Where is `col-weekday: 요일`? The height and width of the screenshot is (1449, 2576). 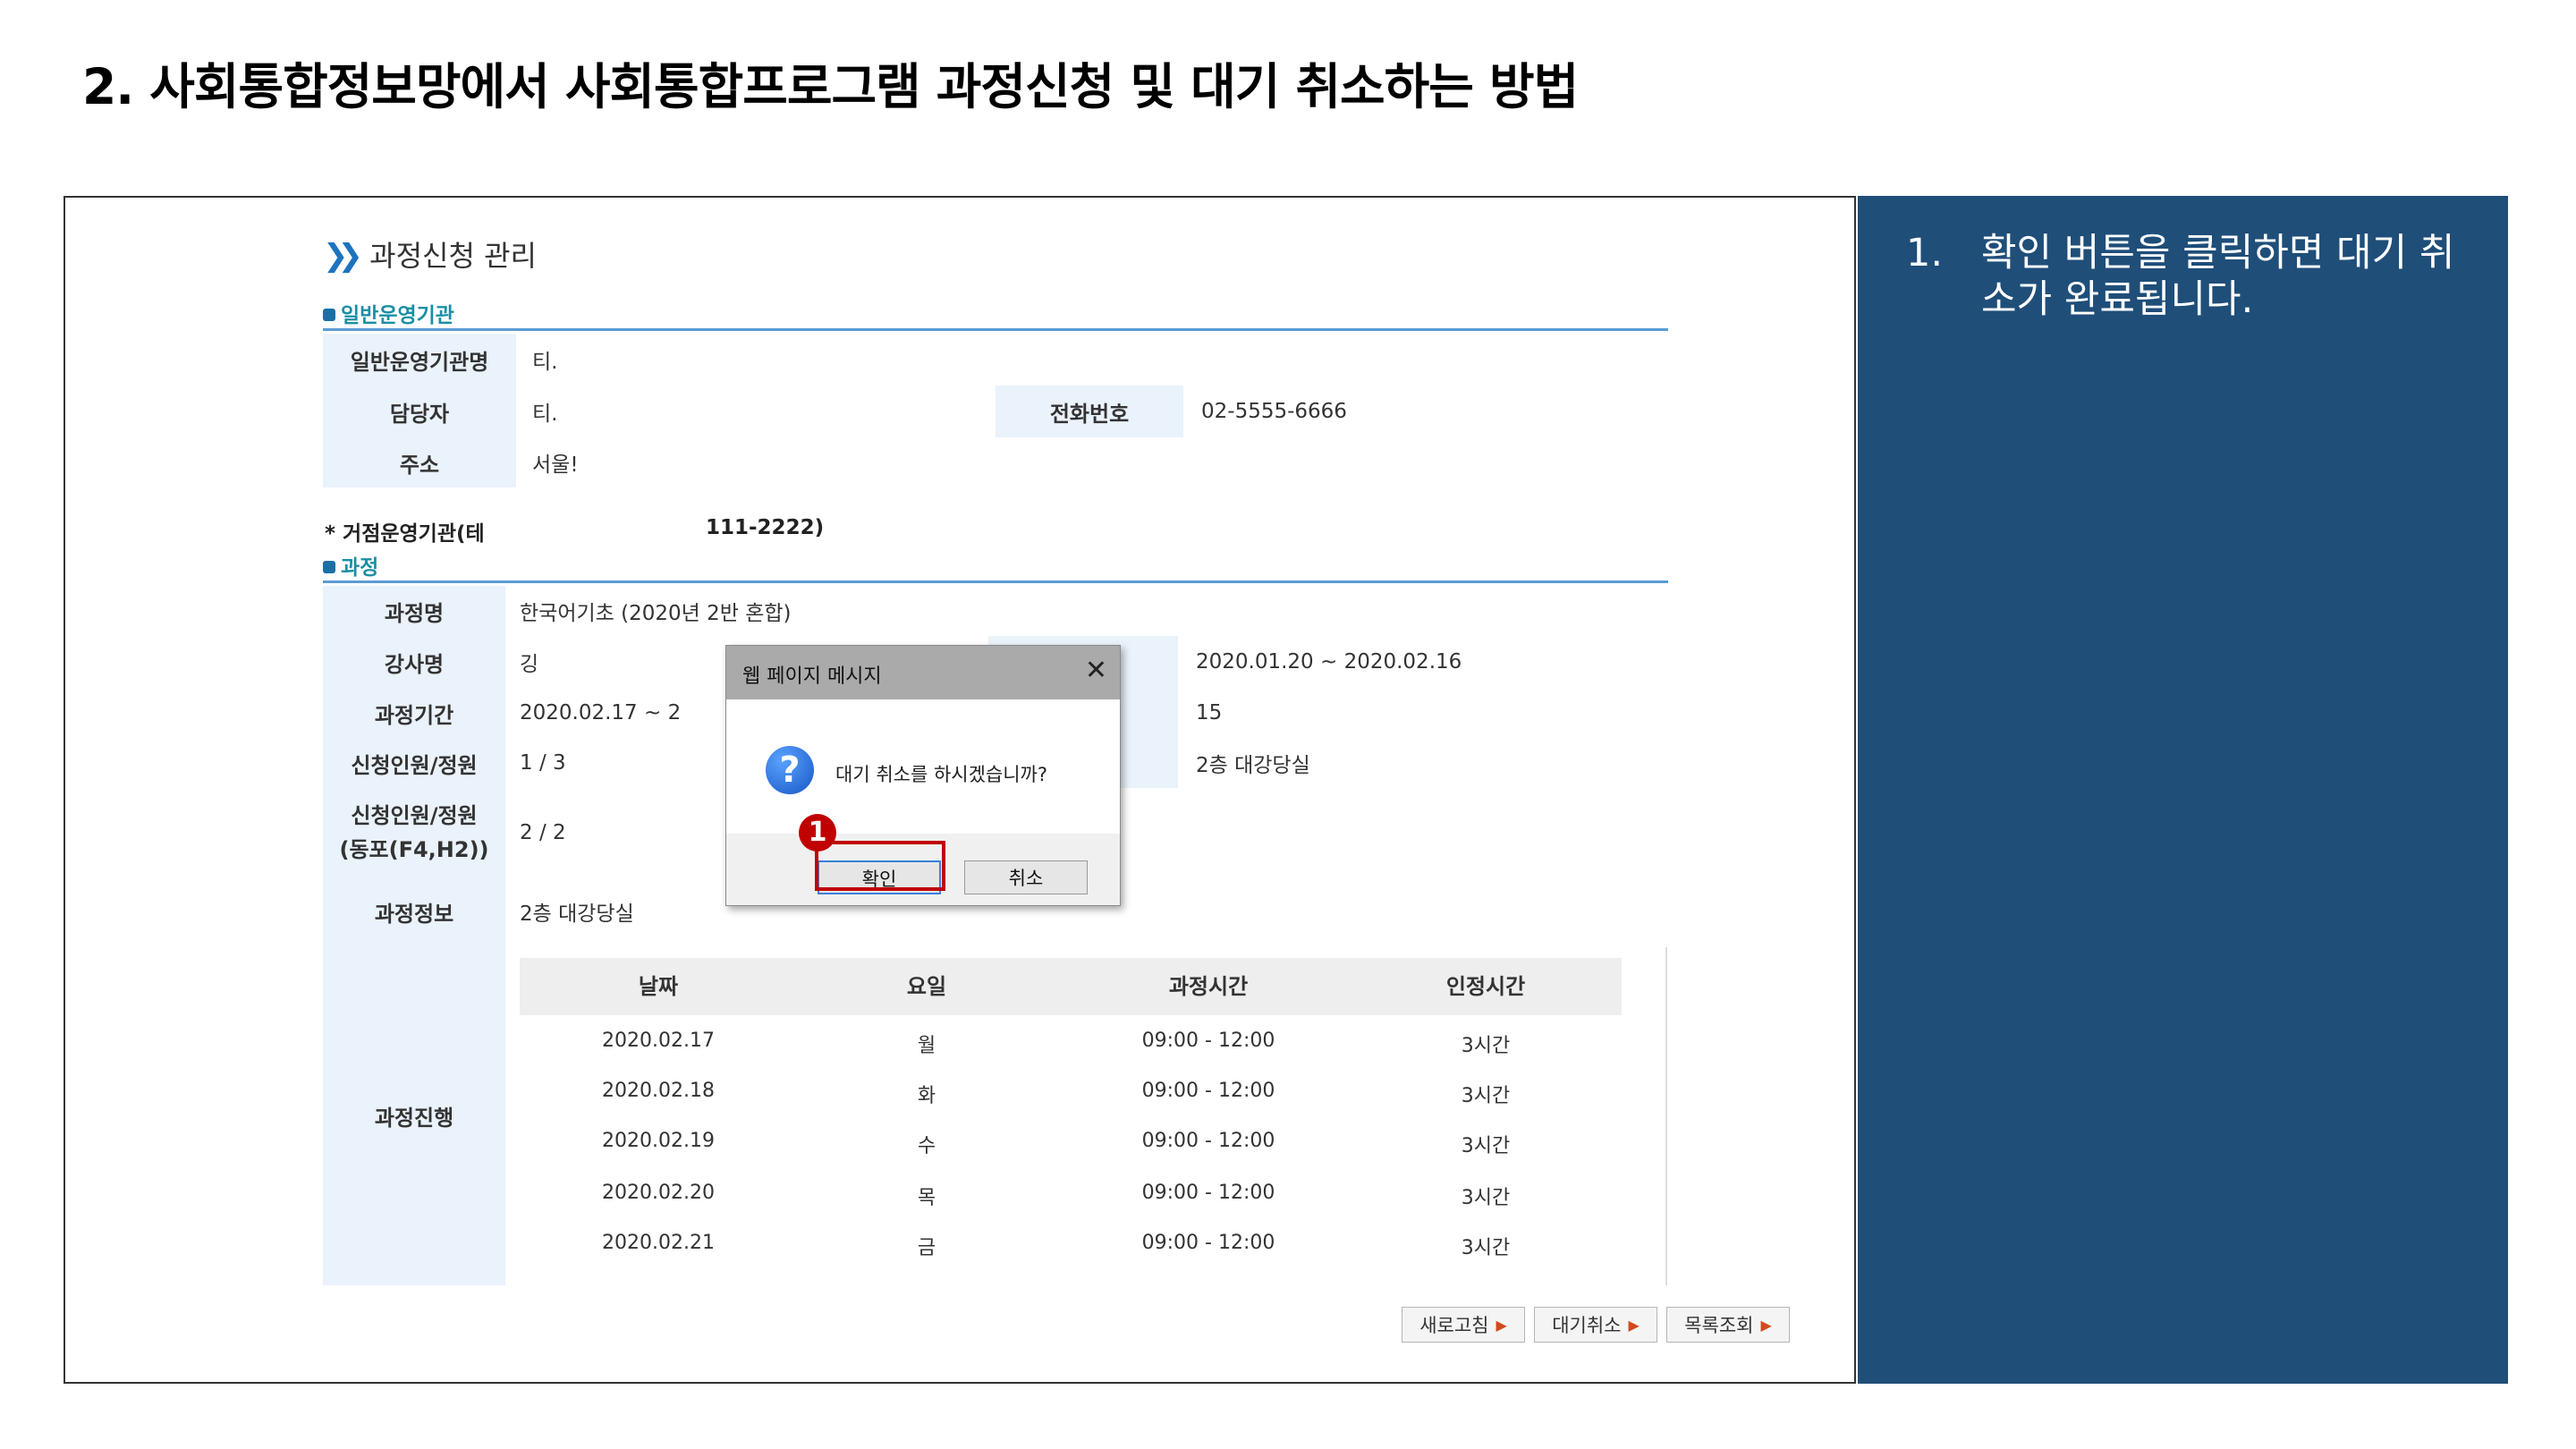
col-weekday: 요일 is located at coordinates (926, 986).